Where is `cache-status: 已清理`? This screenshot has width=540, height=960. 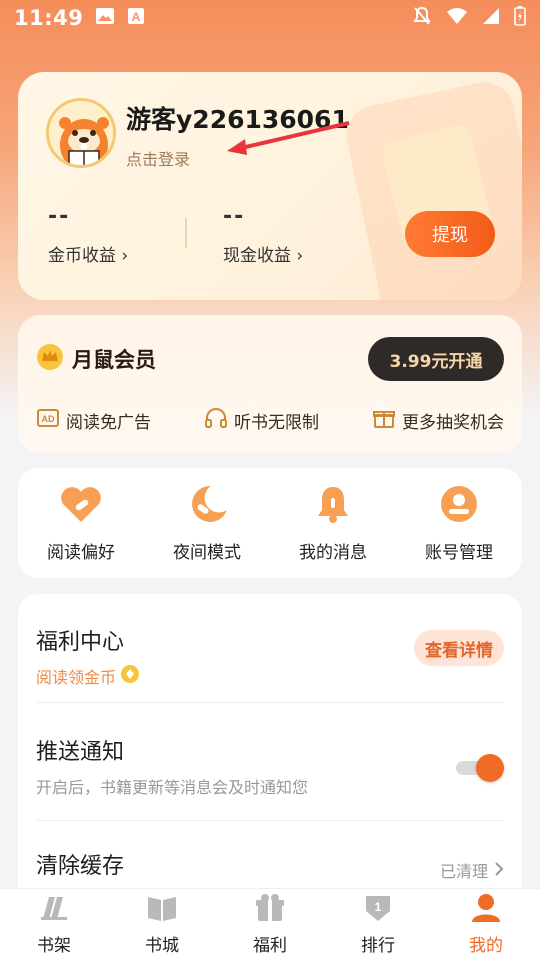 cache-status: 已清理 is located at coordinates (463, 871).